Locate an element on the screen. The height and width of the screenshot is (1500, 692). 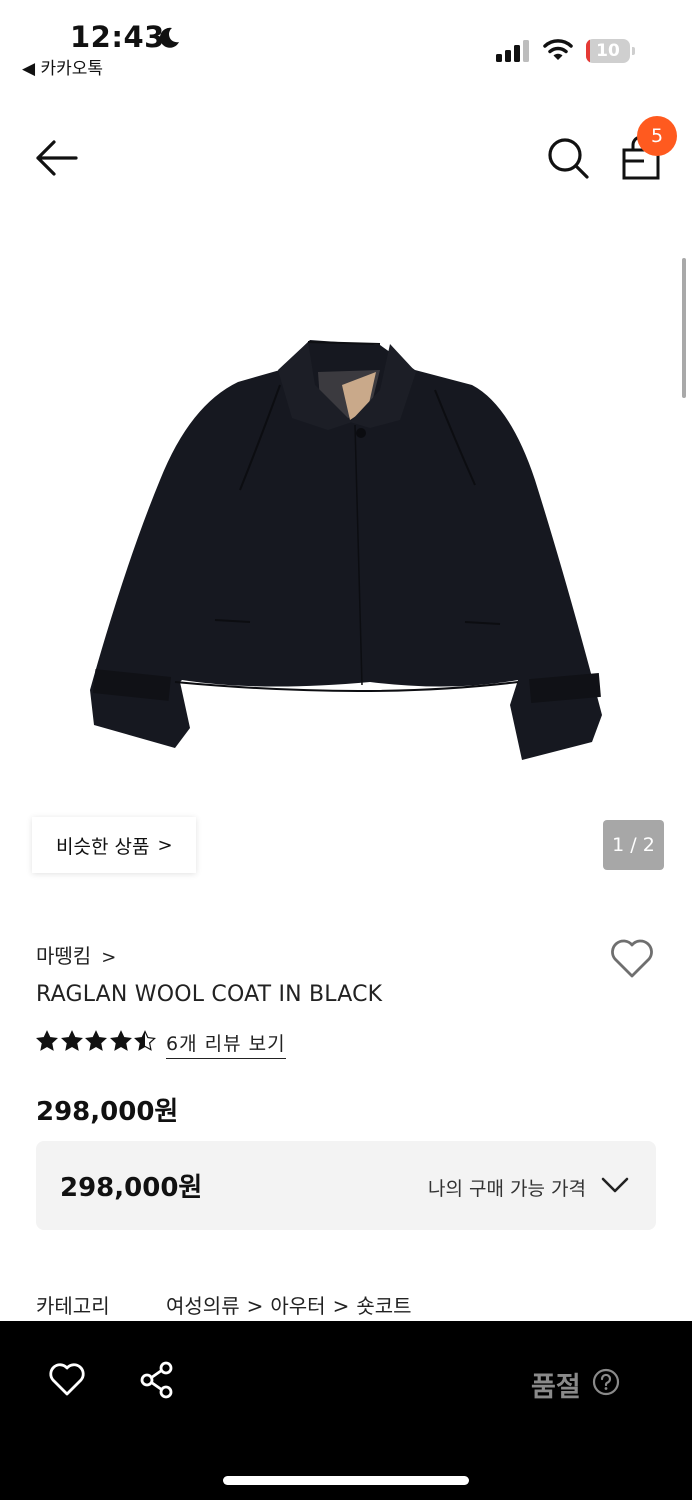
category-level-1: 여성의류 is located at coordinates (203, 1306).